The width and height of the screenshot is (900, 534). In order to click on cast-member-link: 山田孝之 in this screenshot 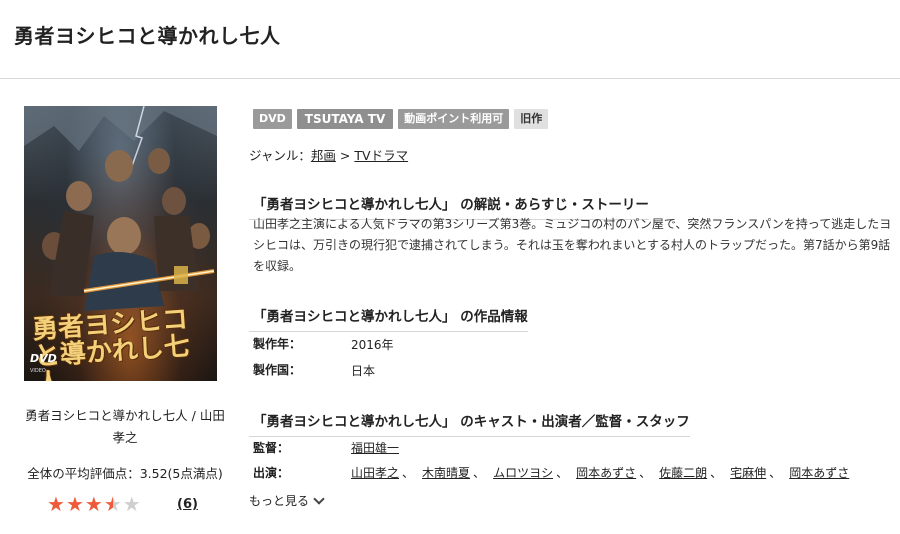, I will do `click(375, 473)`.